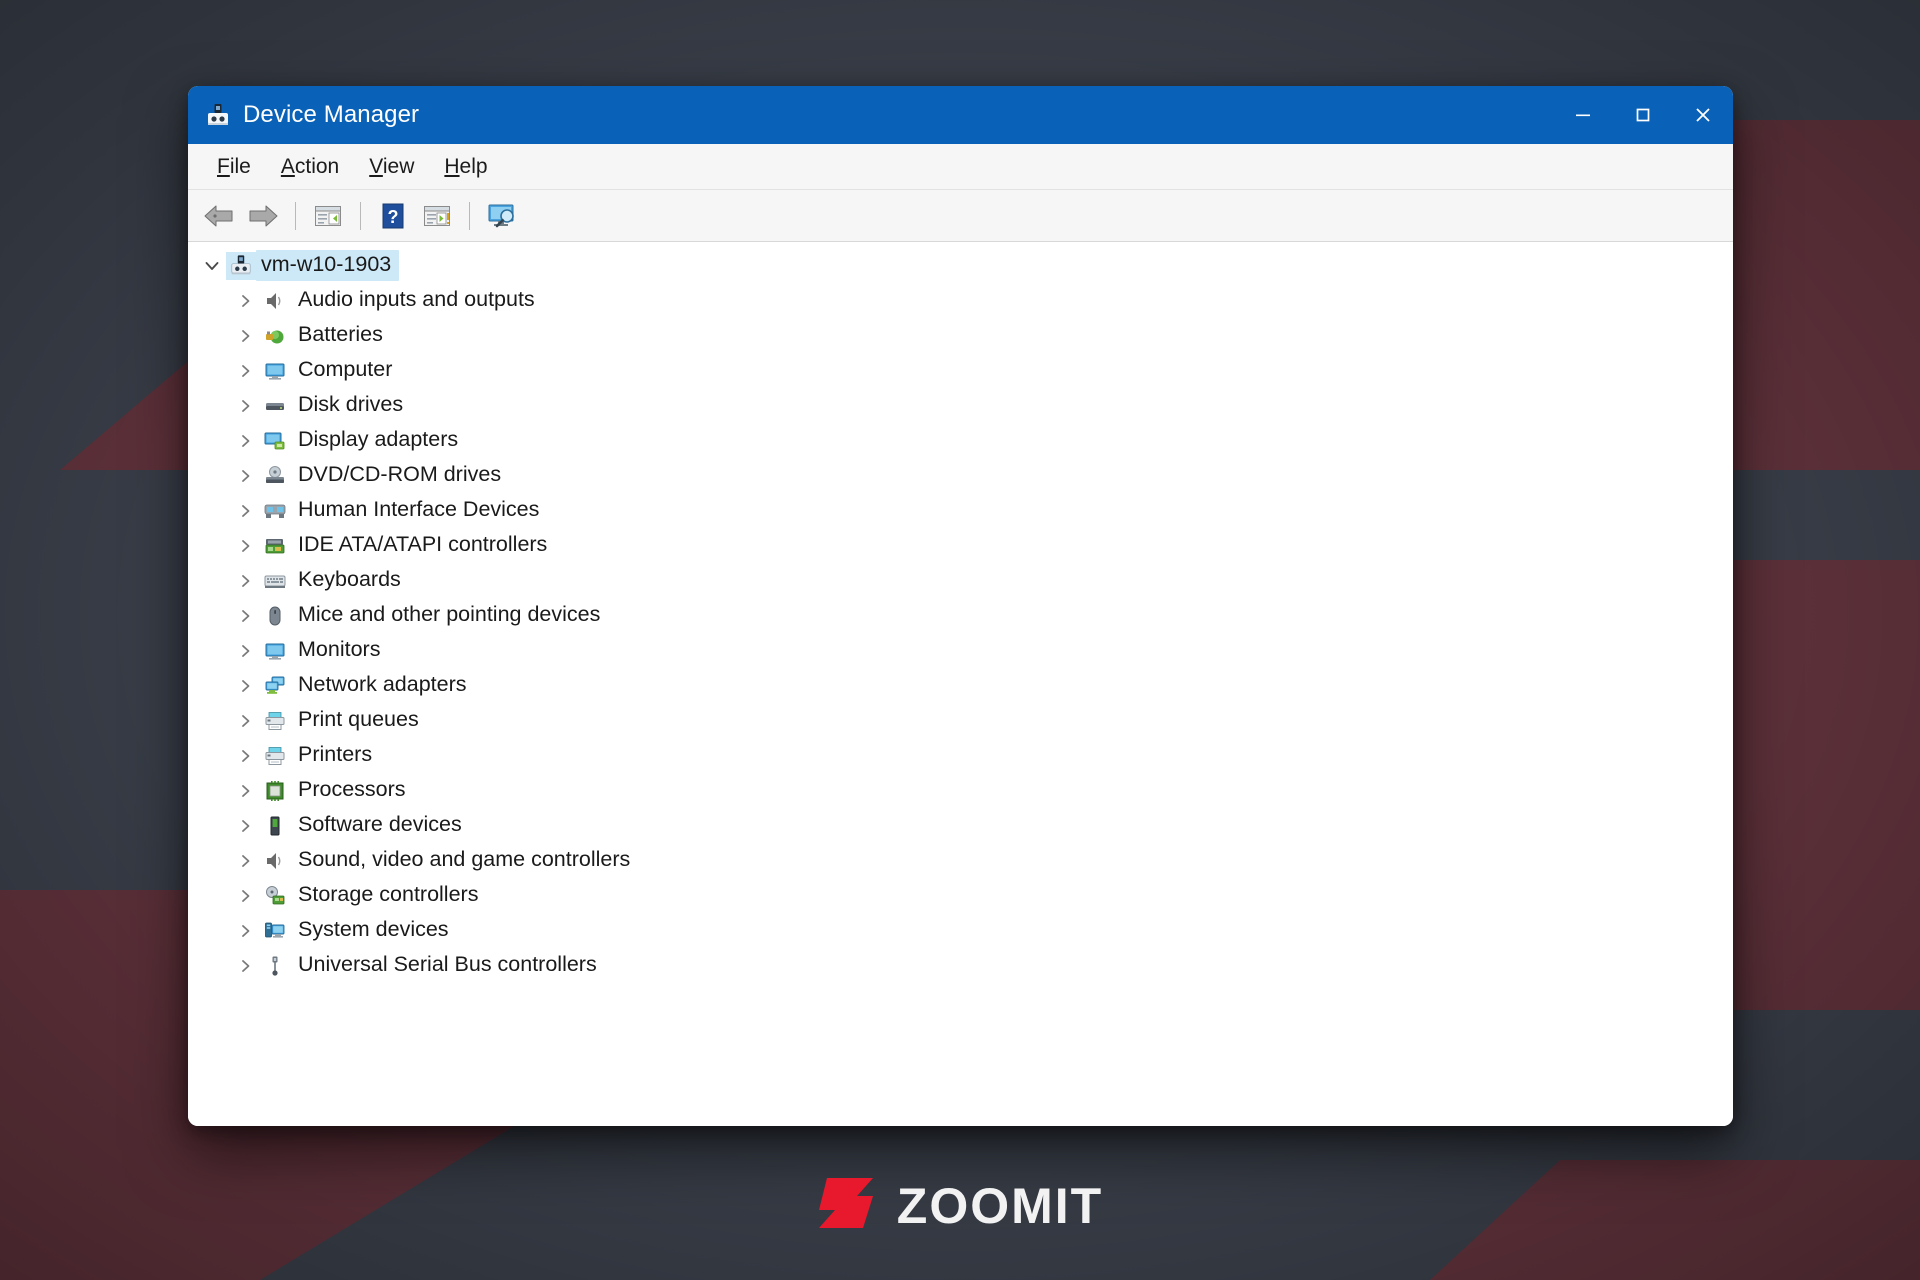 The image size is (1920, 1280). I want to click on printer-icon, so click(275, 756).